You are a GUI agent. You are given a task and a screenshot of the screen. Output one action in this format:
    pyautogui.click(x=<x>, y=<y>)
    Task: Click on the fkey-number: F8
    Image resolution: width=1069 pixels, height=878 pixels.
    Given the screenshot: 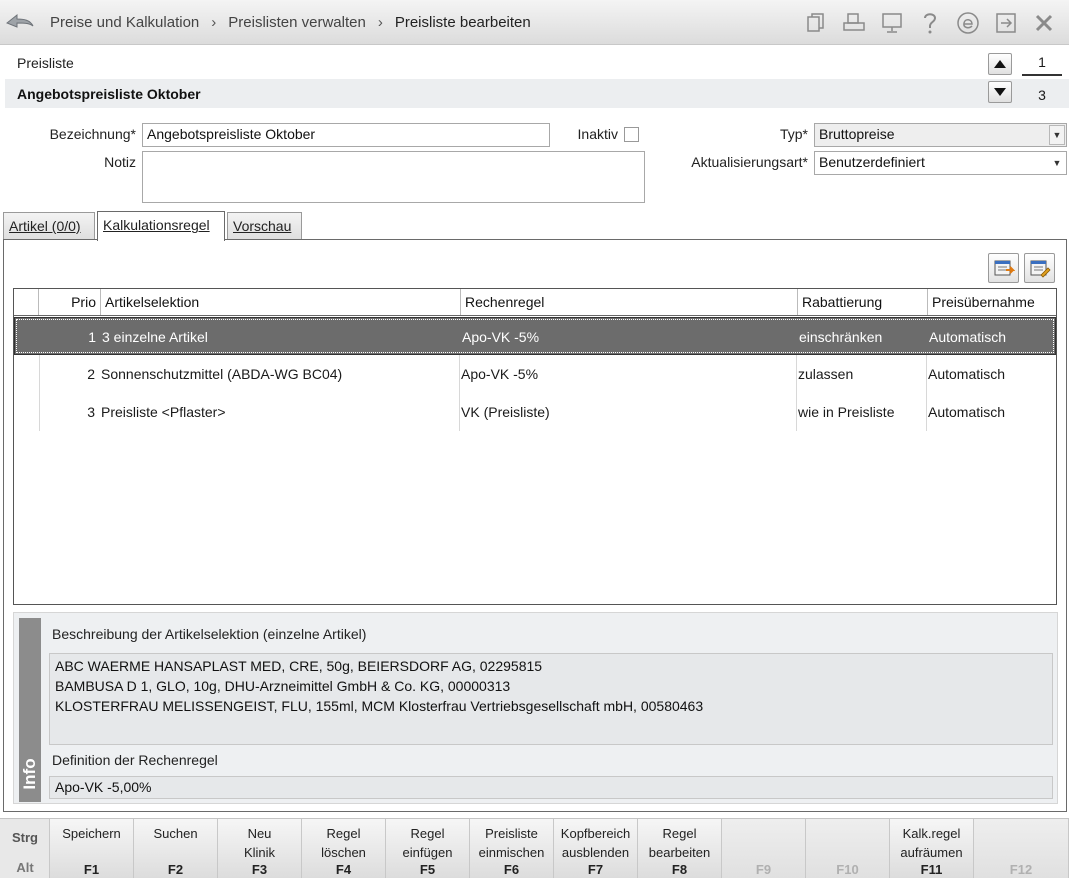 What is the action you would take?
    pyautogui.click(x=679, y=869)
    